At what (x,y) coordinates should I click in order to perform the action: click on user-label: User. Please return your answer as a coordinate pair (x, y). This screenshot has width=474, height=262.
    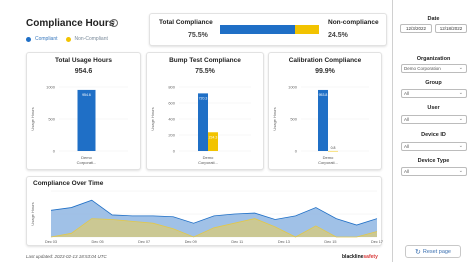
    Looking at the image, I should click on (433, 108).